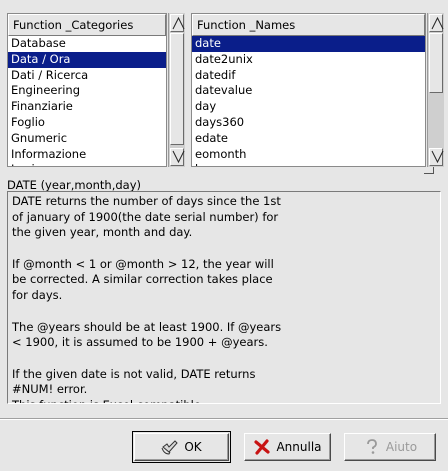 The image size is (448, 471). I want to click on function-name-list-item: datevalue, so click(308, 91).